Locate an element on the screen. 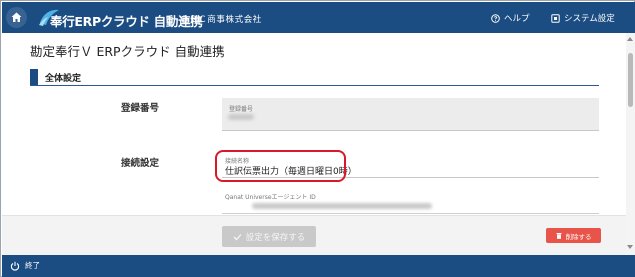 The width and height of the screenshot is (635, 277). system-settings-label: システム設定 is located at coordinates (589, 19).